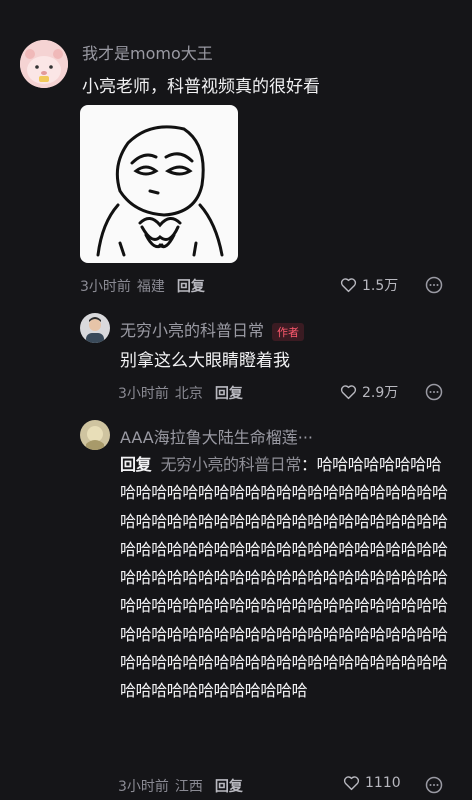 This screenshot has width=472, height=800. What do you see at coordinates (188, 394) in the screenshot?
I see `location: 北京` at bounding box center [188, 394].